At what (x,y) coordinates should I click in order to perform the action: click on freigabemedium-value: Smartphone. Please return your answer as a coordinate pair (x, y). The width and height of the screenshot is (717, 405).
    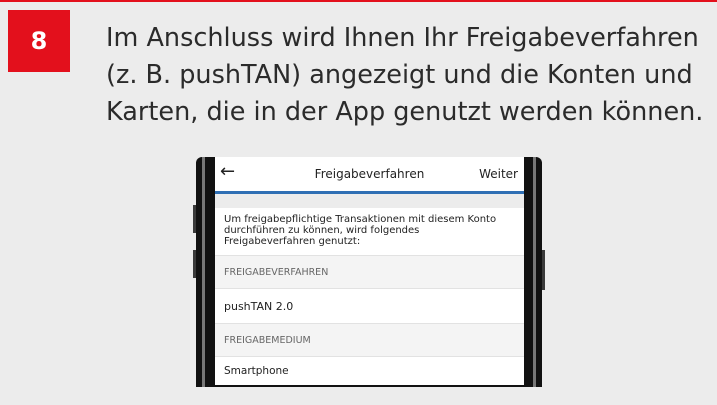
    Looking at the image, I should click on (256, 371).